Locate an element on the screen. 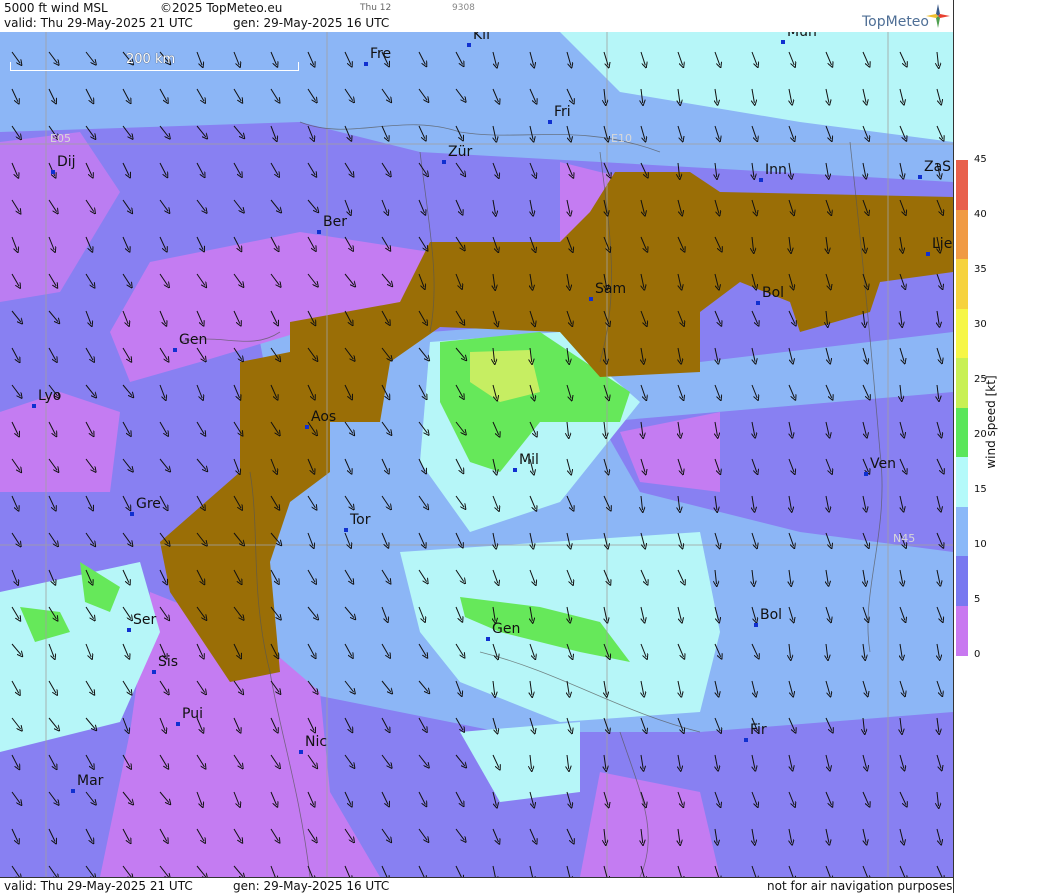 This screenshot has width=1045, height=894. legend-color-bar is located at coordinates (962, 408).